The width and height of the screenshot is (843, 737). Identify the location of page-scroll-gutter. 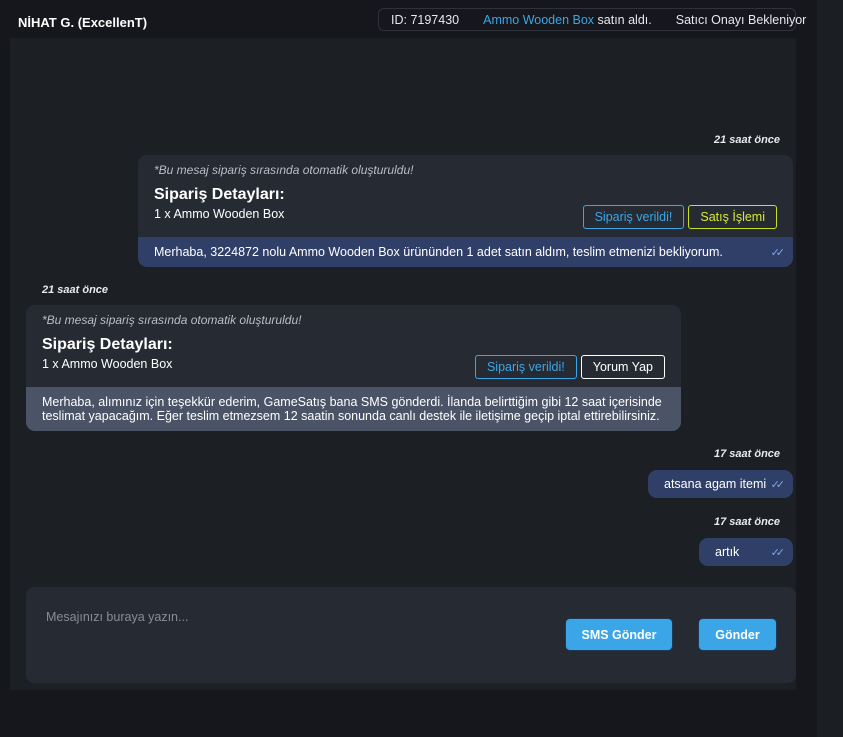
(830, 368).